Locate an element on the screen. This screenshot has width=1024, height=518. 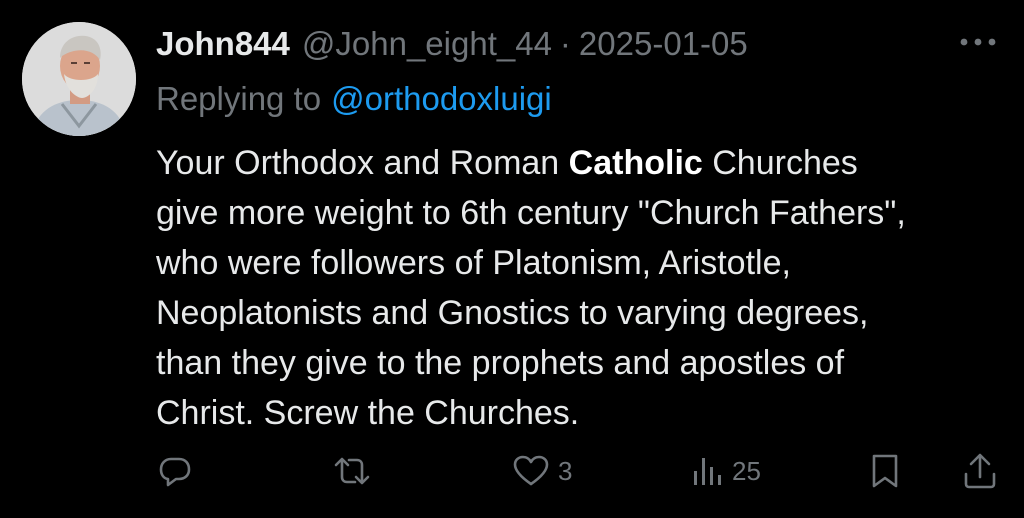
reply-icon is located at coordinates (175, 472).